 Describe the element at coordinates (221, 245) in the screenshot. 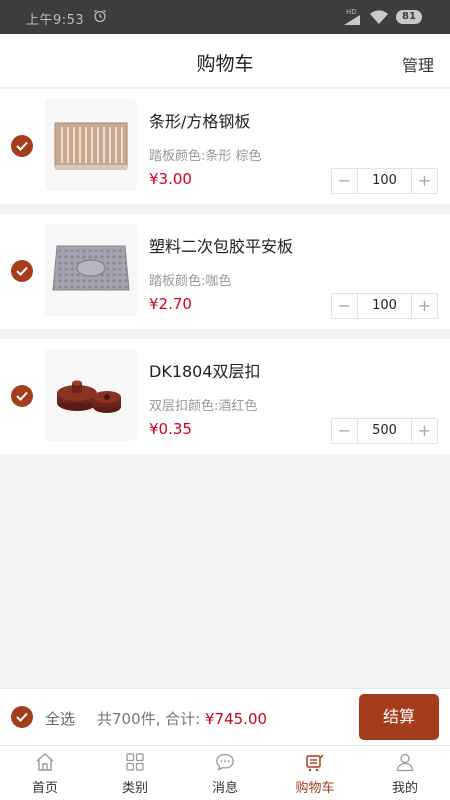

I see `product-name: 塑料二次包胶平安板` at that location.